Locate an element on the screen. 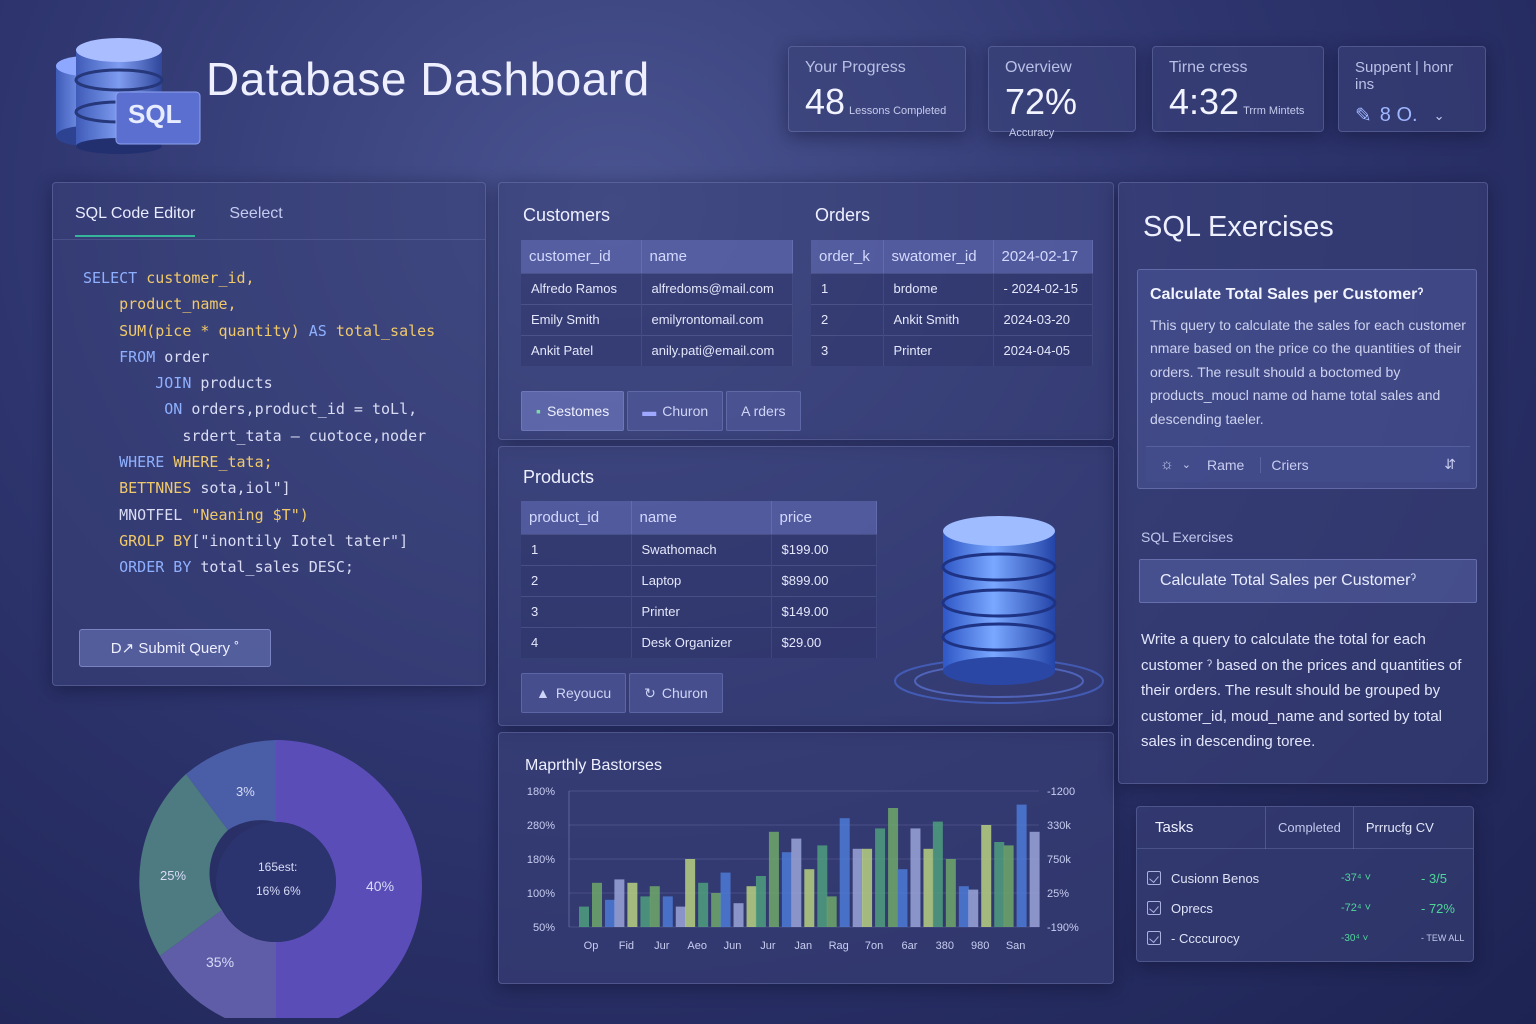  table-cell: Alfredo Ramos is located at coordinates (581, 288).